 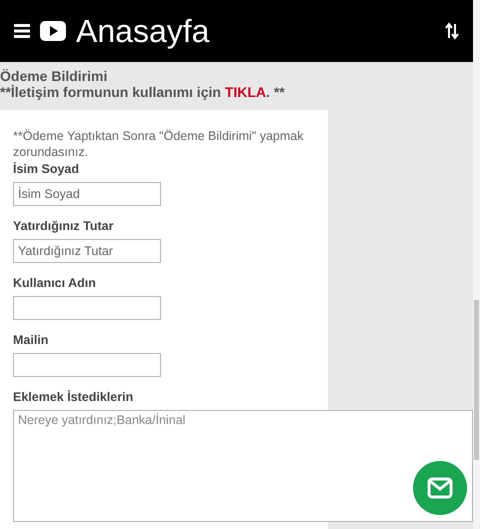 I want to click on field-label: Mailin, so click(x=31, y=340).